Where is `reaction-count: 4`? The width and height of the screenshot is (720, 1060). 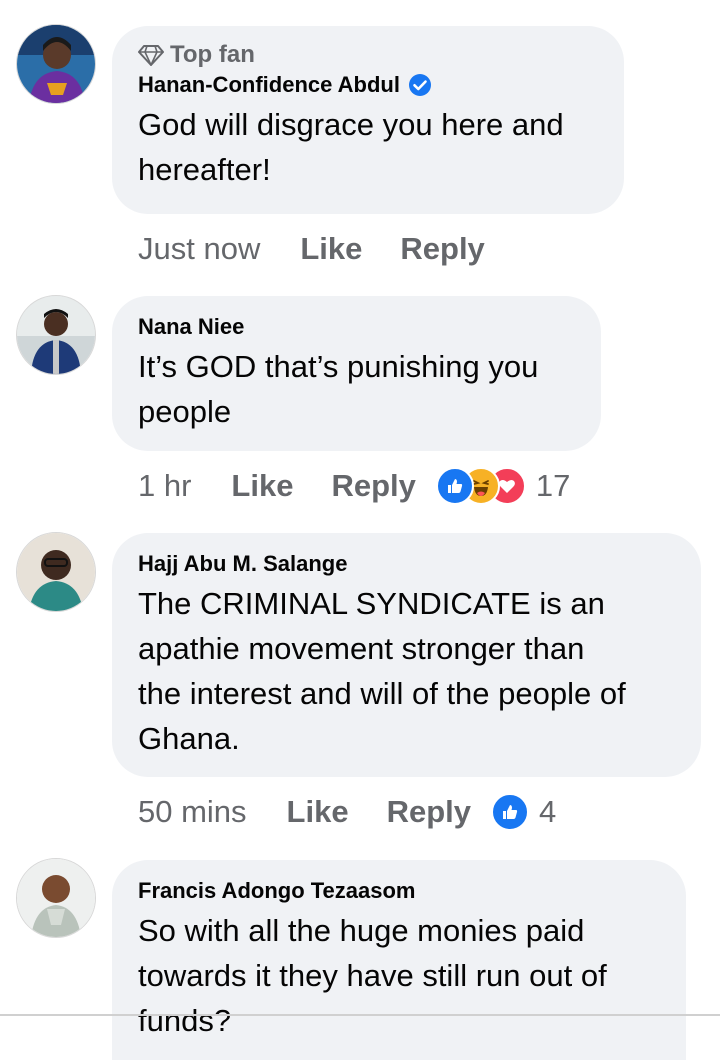
reaction-count: 4 is located at coordinates (547, 812).